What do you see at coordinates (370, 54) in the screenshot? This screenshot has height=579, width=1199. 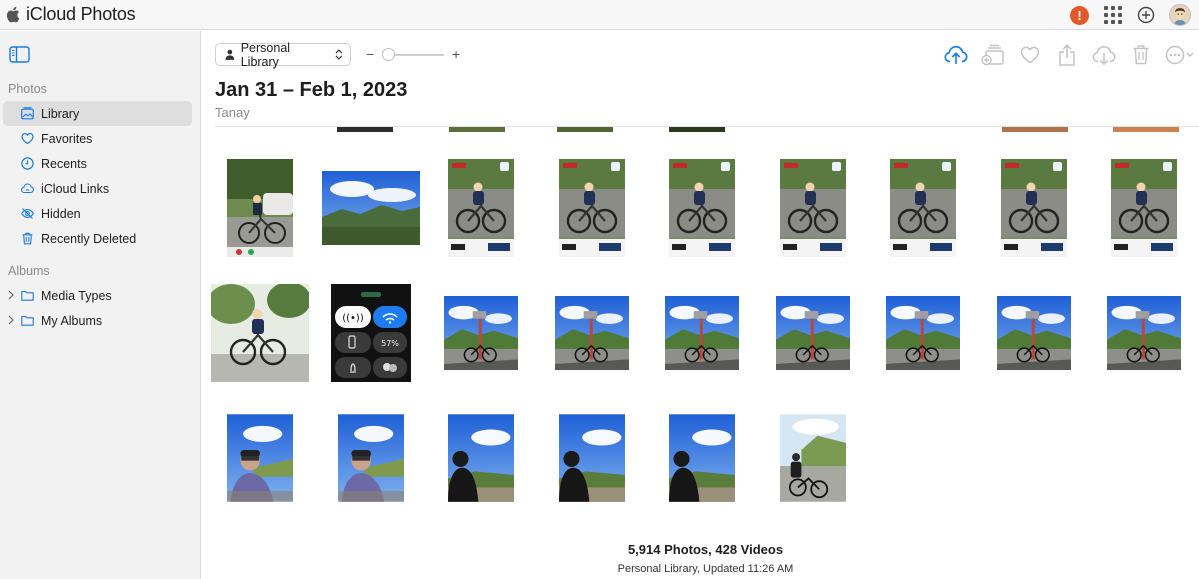 I see `zoom-out-button: −` at bounding box center [370, 54].